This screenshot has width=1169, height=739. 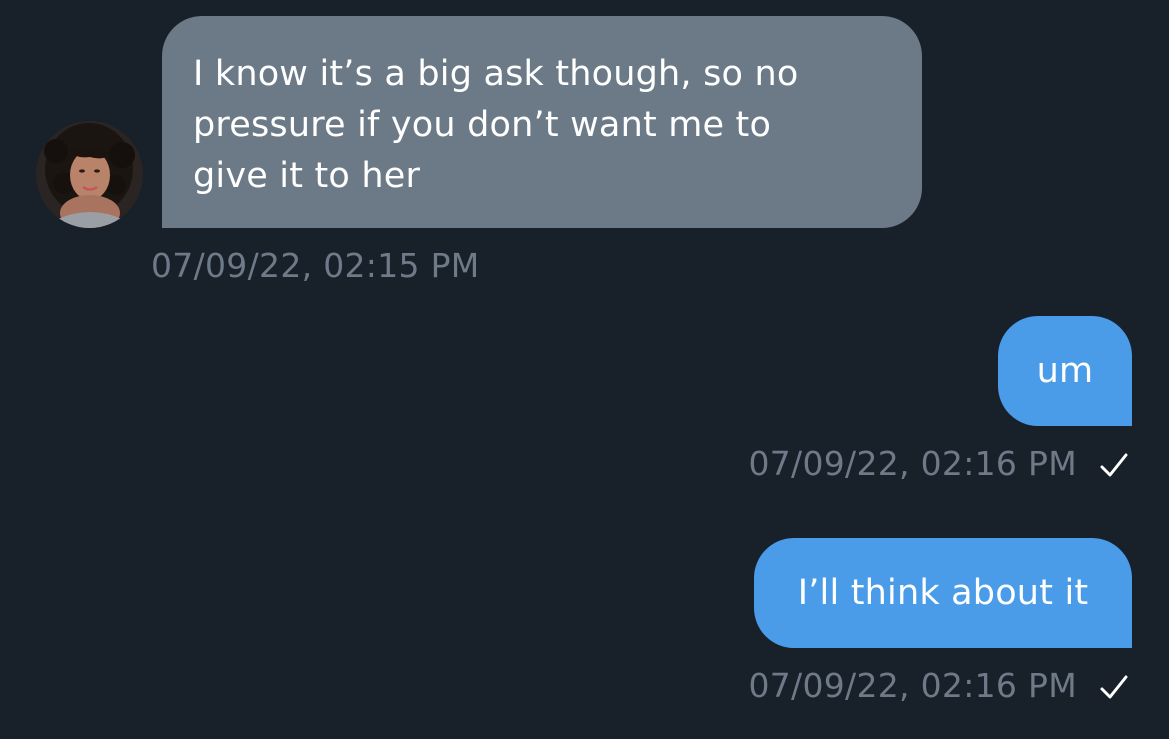 I want to click on outgoing-message-bubble: um, so click(x=1065, y=371).